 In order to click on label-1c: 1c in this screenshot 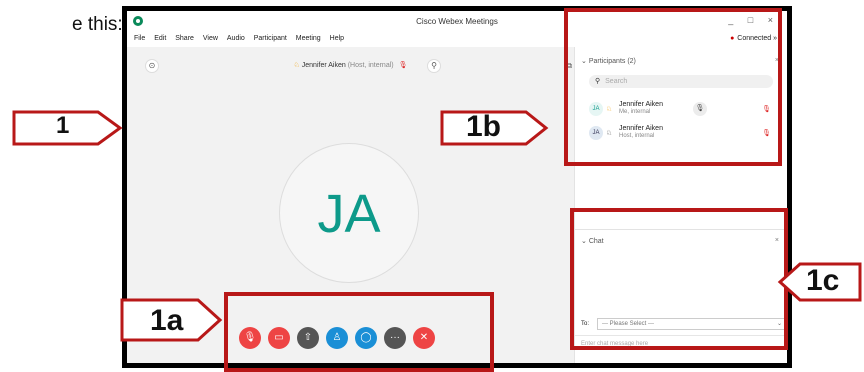, I will do `click(823, 280)`.